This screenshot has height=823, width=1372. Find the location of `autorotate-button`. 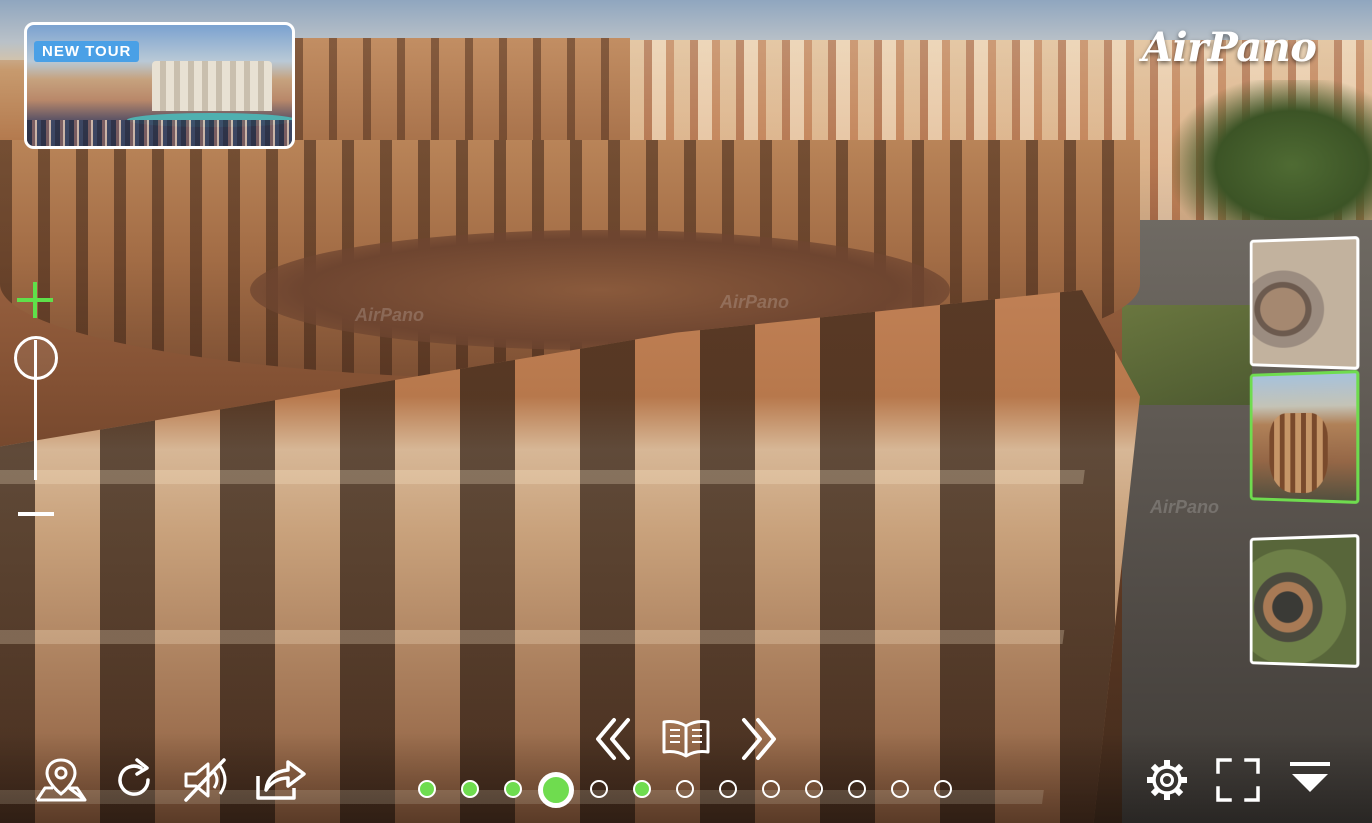

autorotate-button is located at coordinates (135, 780).